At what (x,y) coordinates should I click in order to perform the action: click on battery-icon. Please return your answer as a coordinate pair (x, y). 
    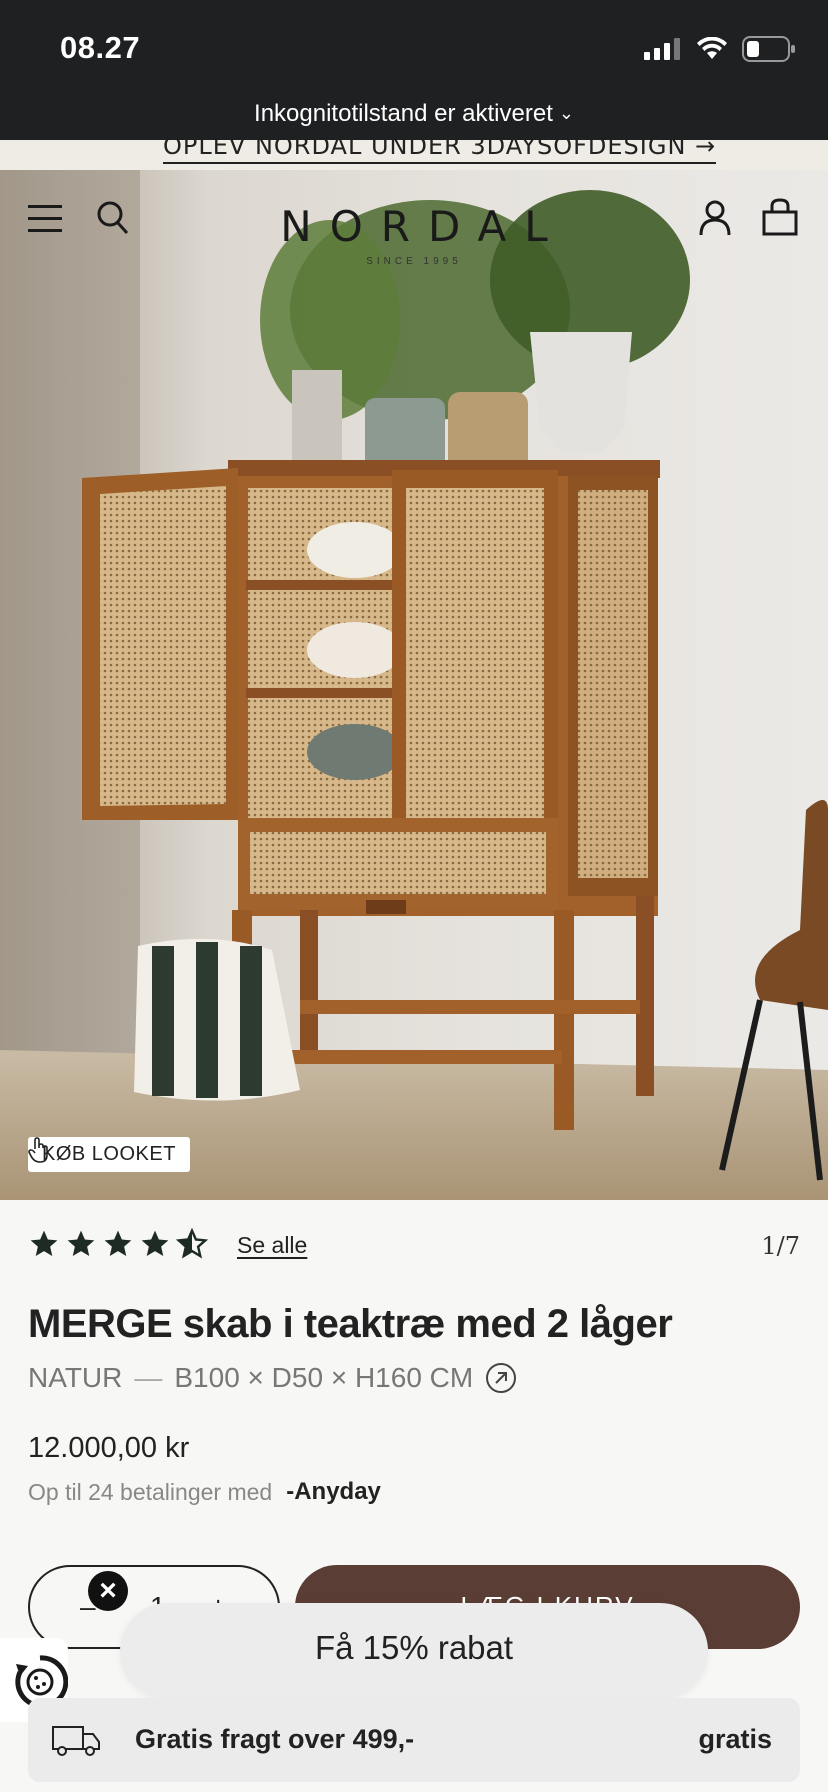
    Looking at the image, I should click on (768, 49).